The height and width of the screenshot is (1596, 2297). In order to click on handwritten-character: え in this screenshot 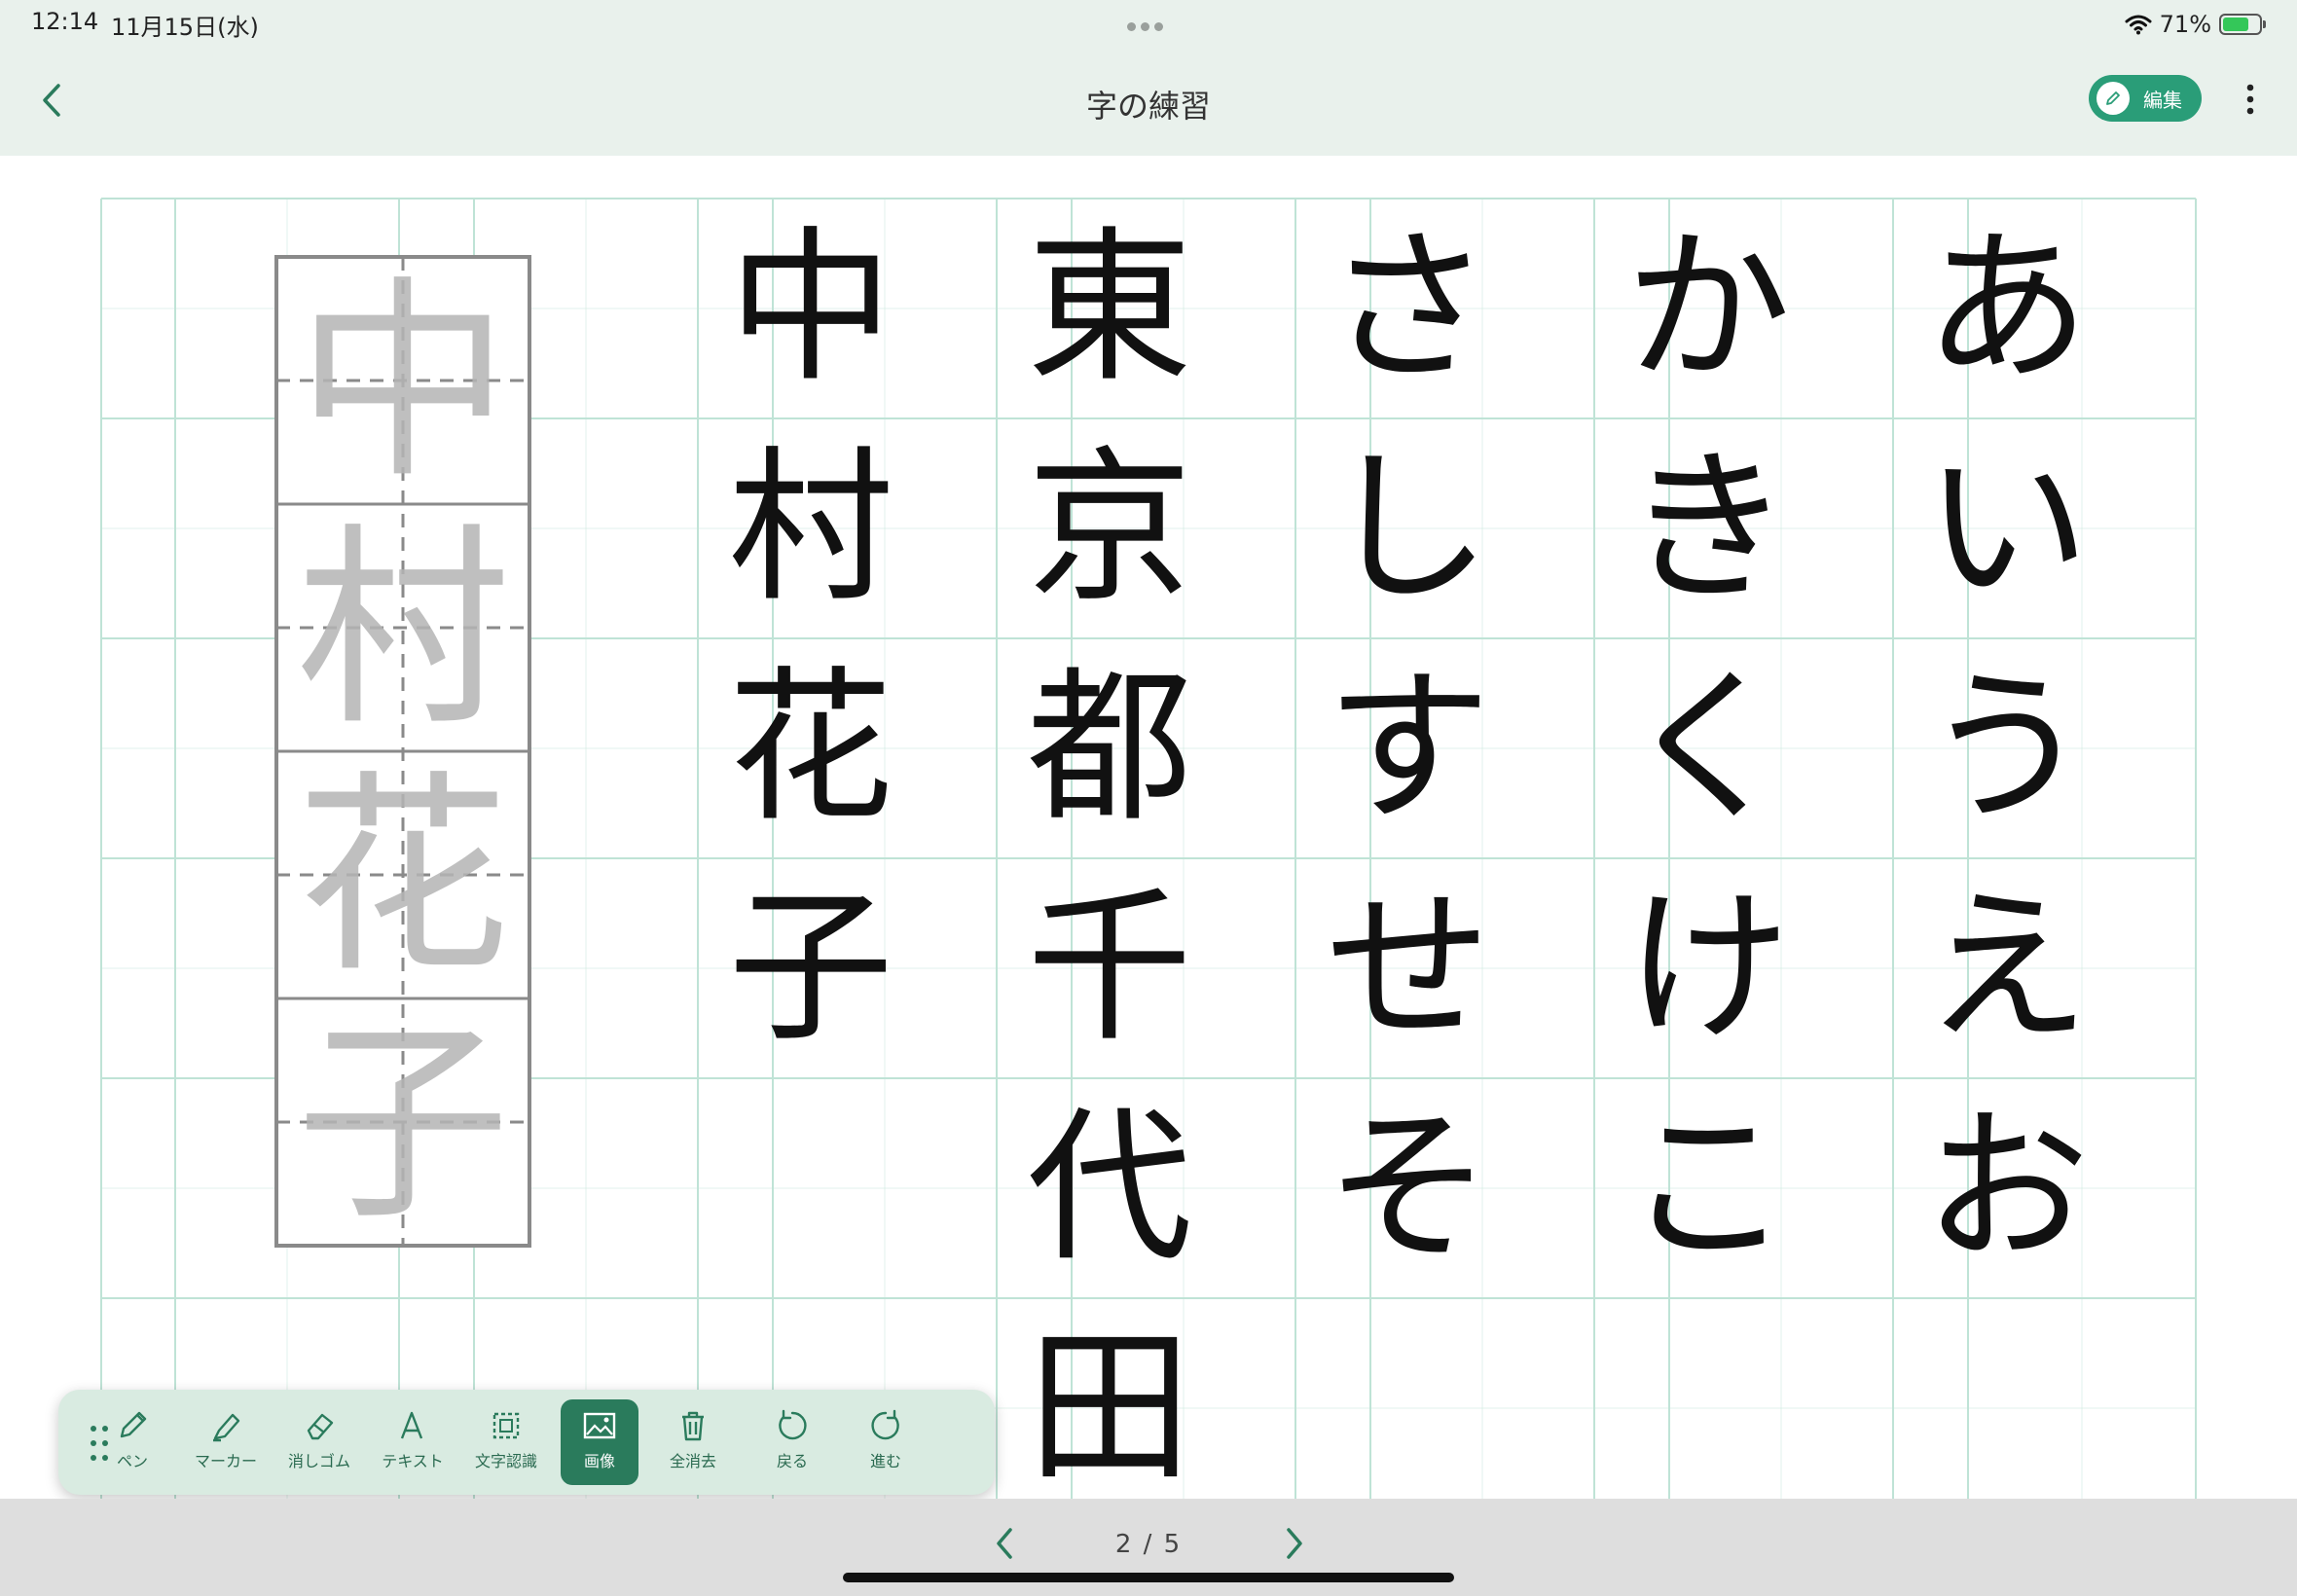, I will do `click(2007, 968)`.